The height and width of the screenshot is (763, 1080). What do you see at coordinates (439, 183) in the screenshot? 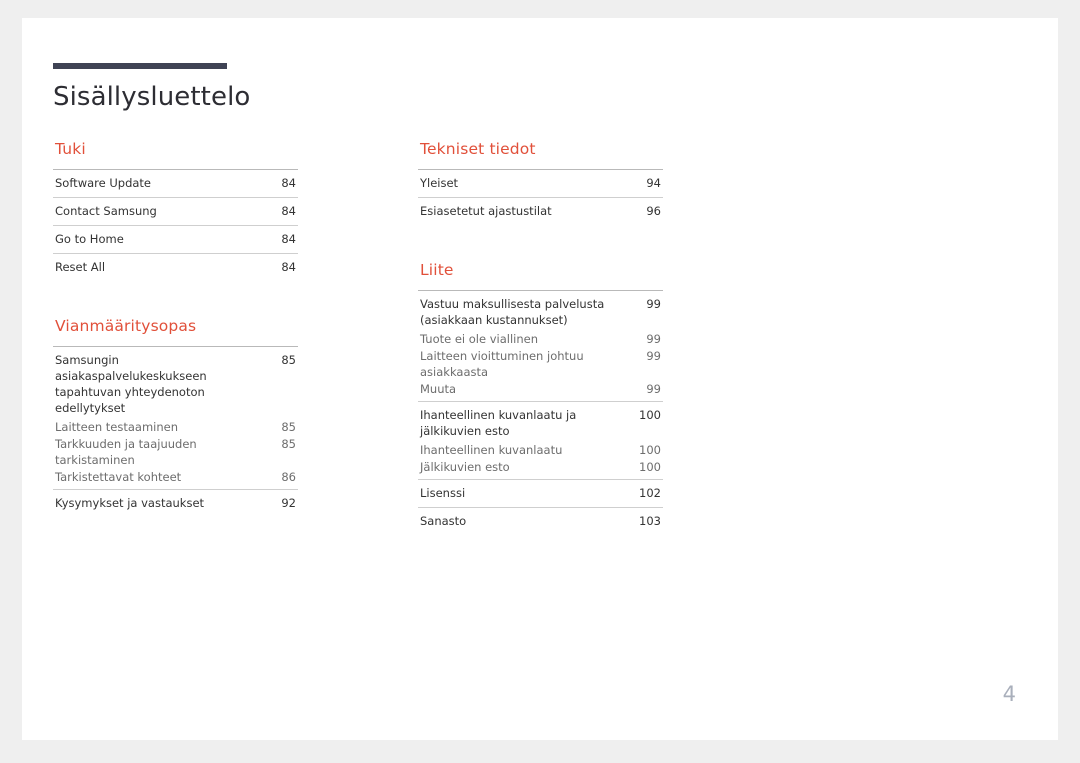
I see `toc-entry-label: Yleiset` at bounding box center [439, 183].